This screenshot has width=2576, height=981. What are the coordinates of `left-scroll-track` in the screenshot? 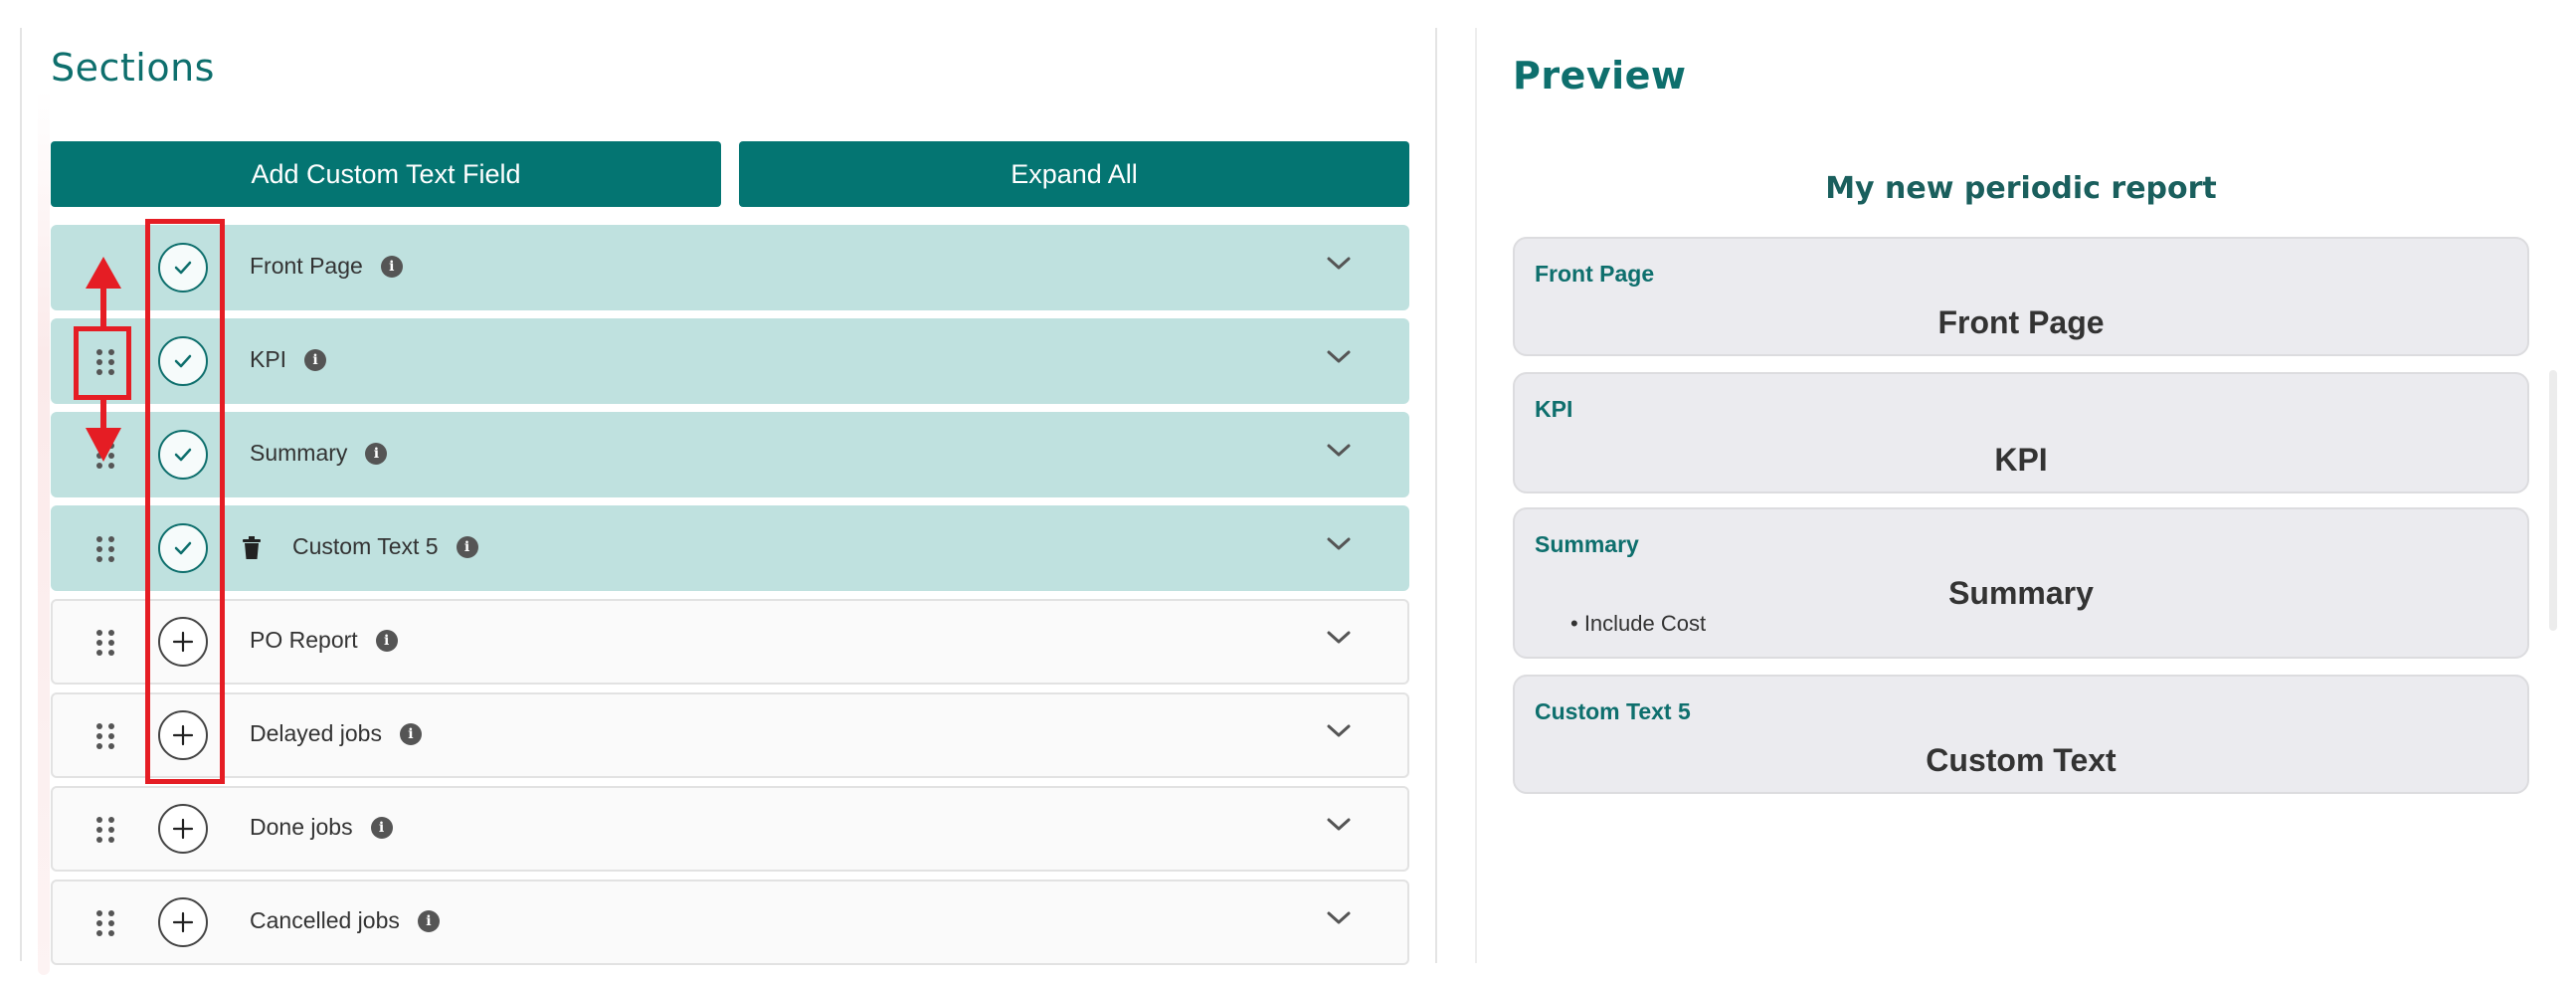 It's located at (44, 532).